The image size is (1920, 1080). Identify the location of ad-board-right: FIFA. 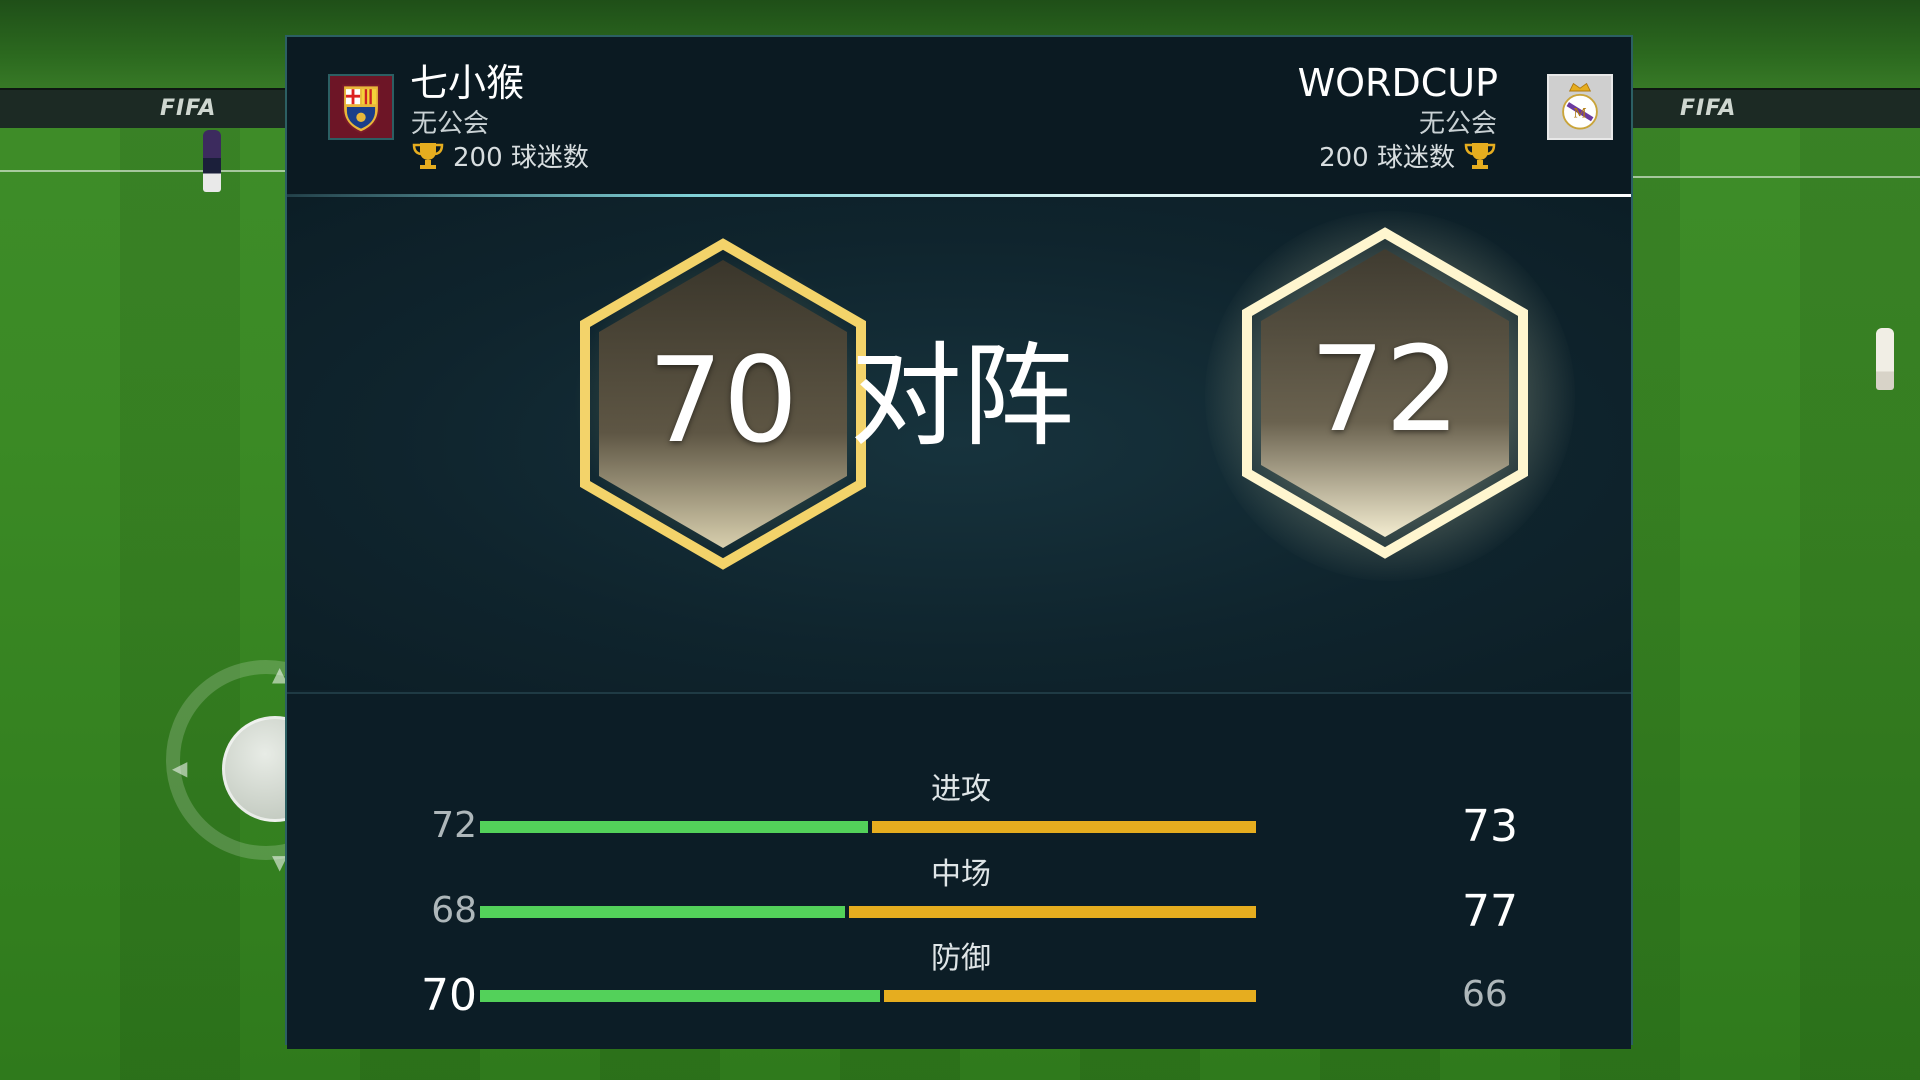
(1770, 108).